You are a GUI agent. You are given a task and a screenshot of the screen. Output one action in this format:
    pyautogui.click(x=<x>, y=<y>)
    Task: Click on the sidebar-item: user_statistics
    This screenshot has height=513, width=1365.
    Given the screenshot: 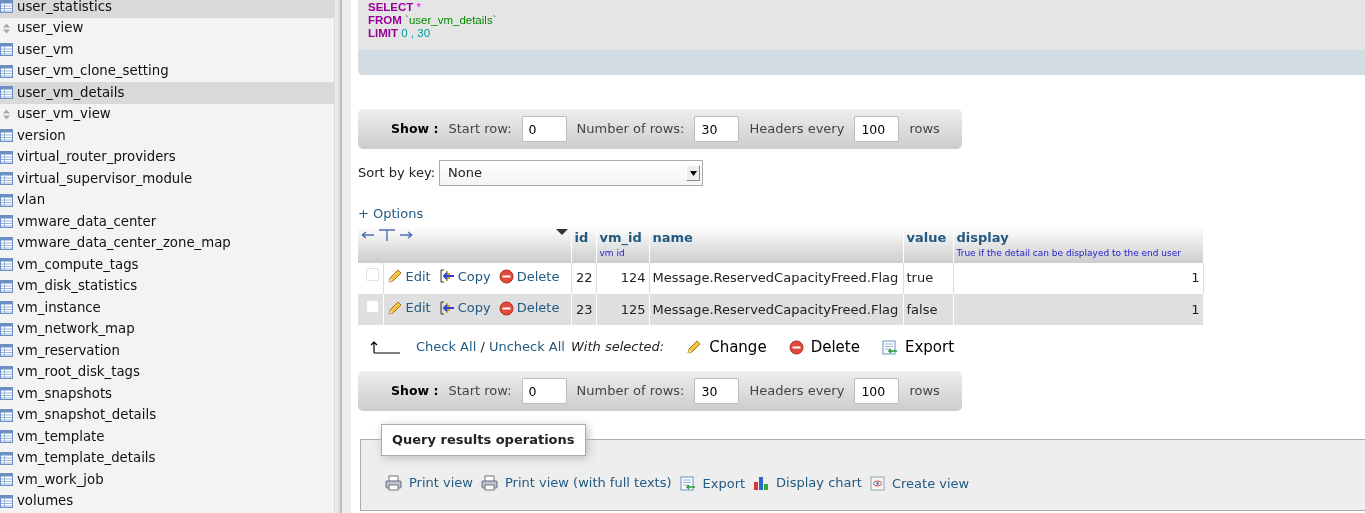 What is the action you would take?
    pyautogui.click(x=167, y=9)
    